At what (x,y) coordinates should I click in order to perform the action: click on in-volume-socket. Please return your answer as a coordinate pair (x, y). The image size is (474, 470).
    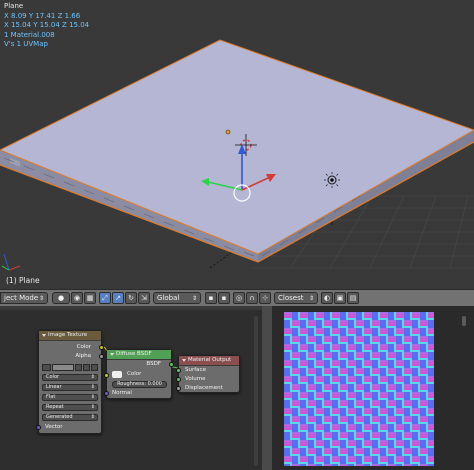
    Looking at the image, I should click on (178, 379).